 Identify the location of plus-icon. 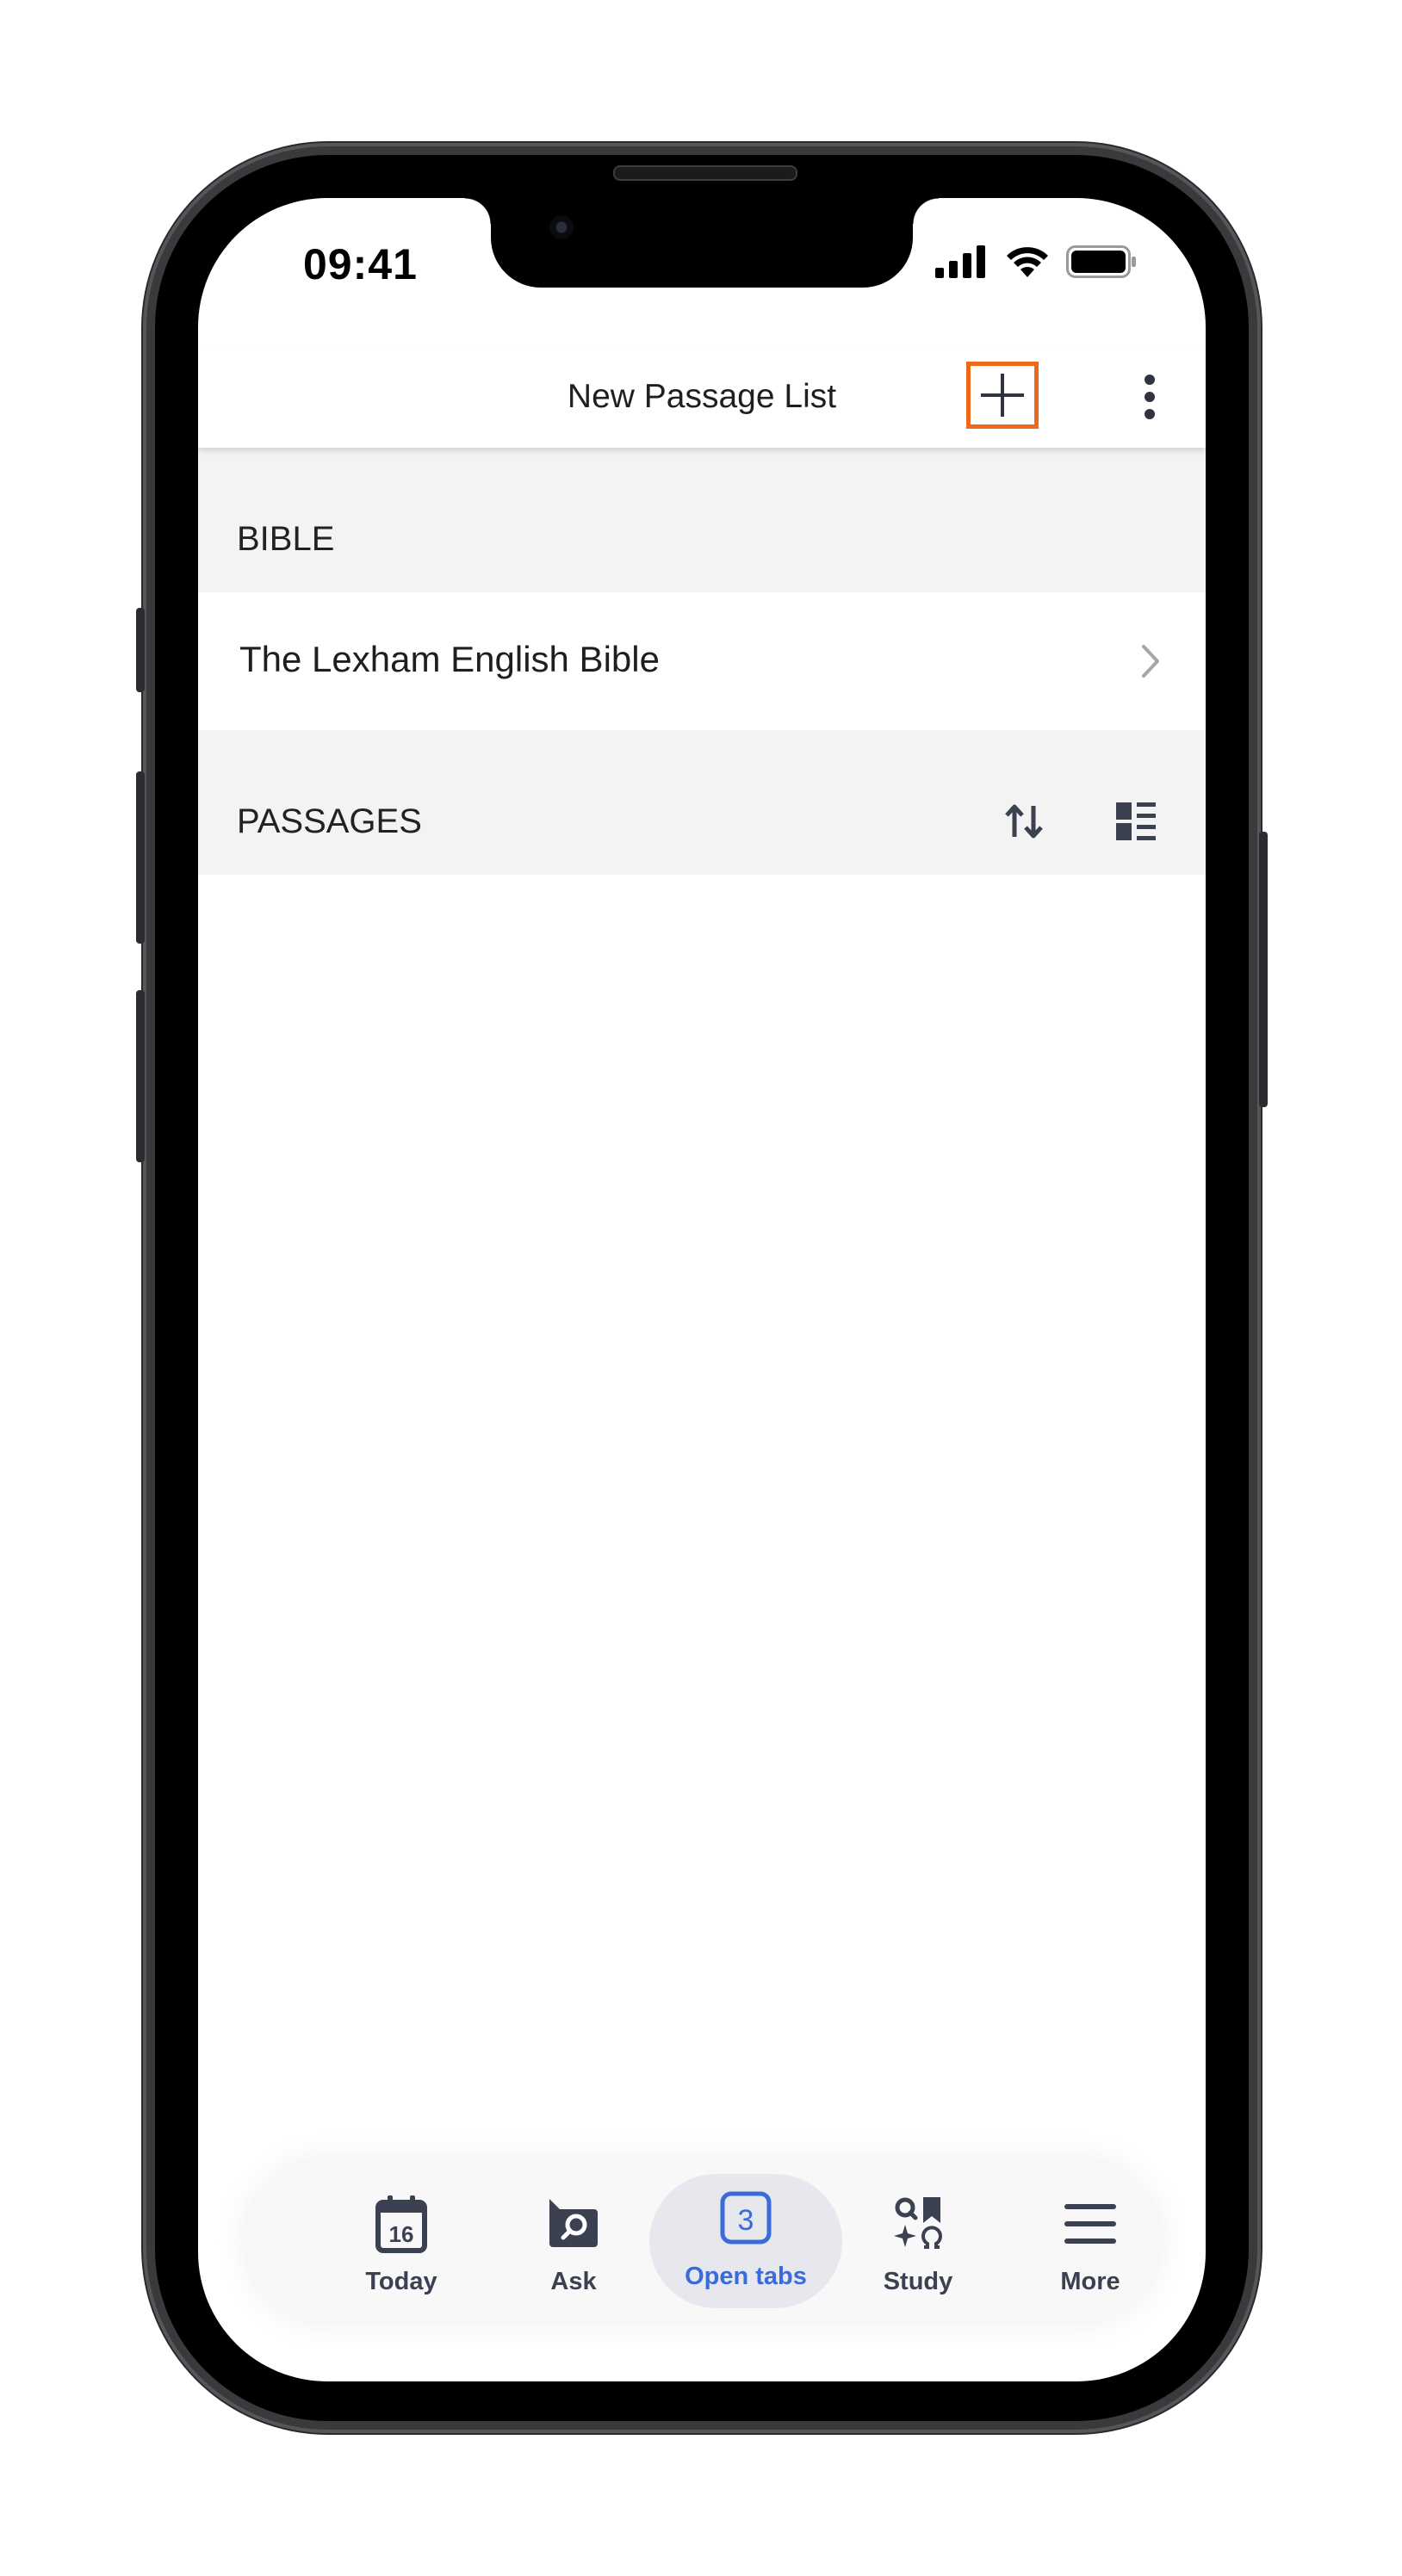
(1003, 395).